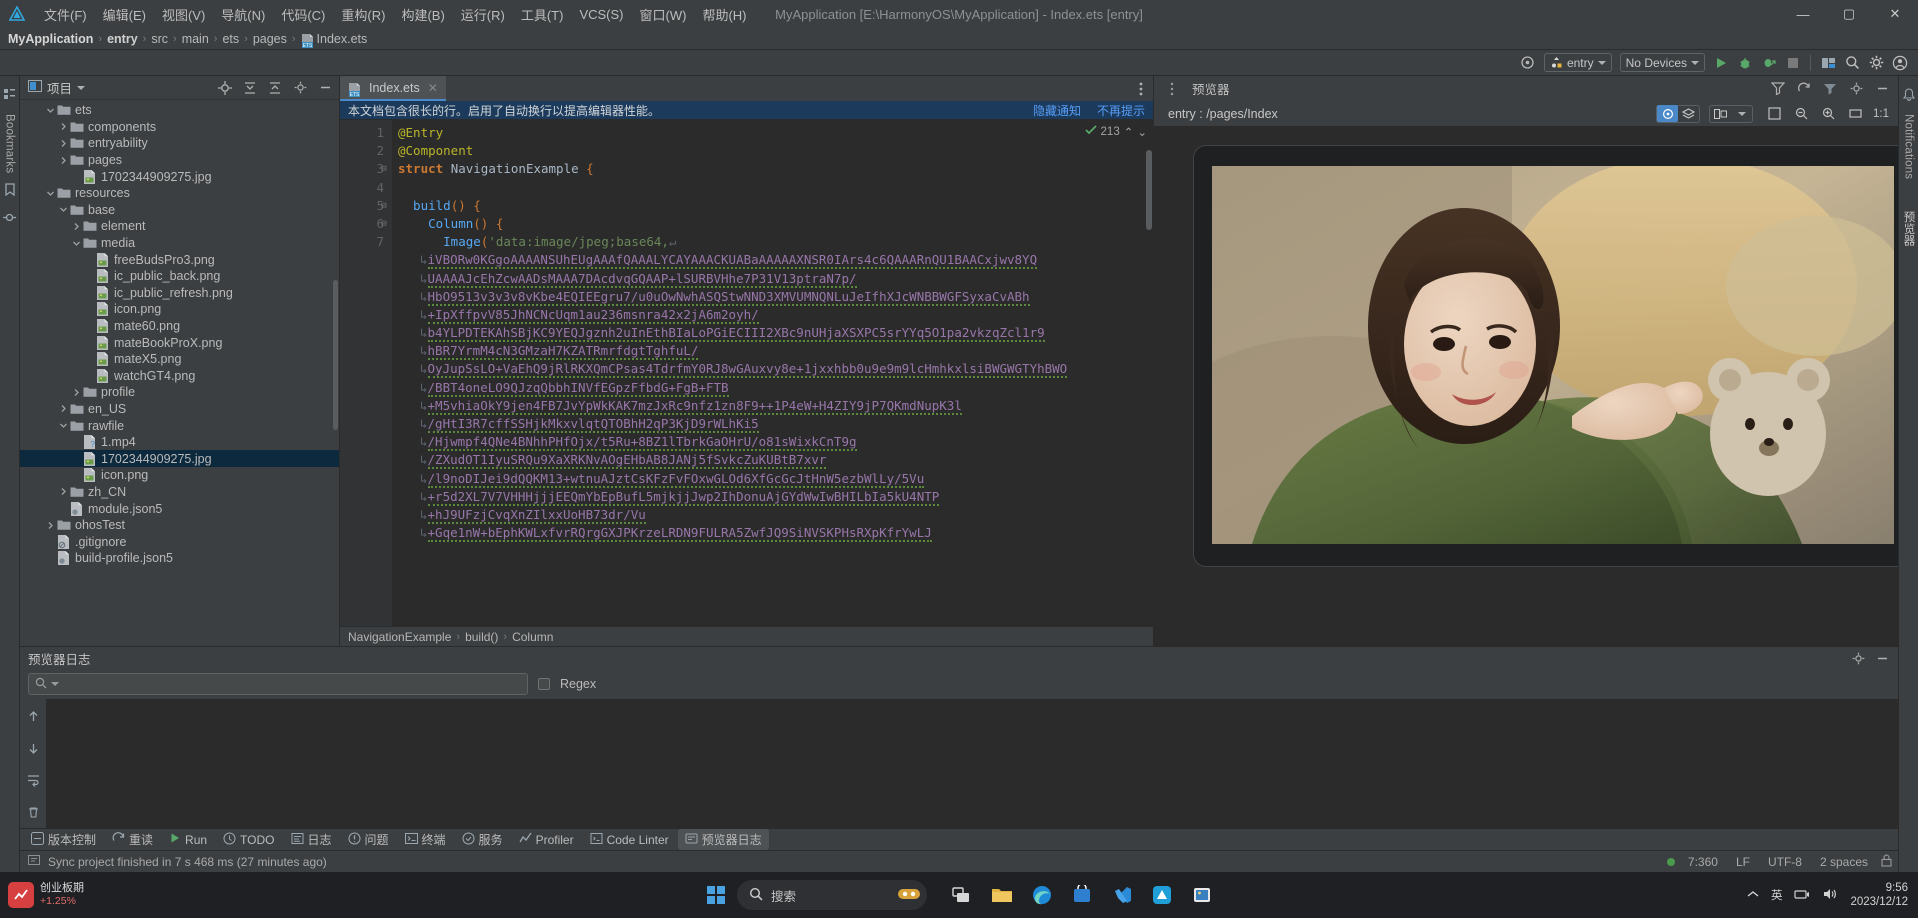 The width and height of the screenshot is (1918, 918). Describe the element at coordinates (1162, 895) in the screenshot. I see `deveco-studio-icon` at that location.